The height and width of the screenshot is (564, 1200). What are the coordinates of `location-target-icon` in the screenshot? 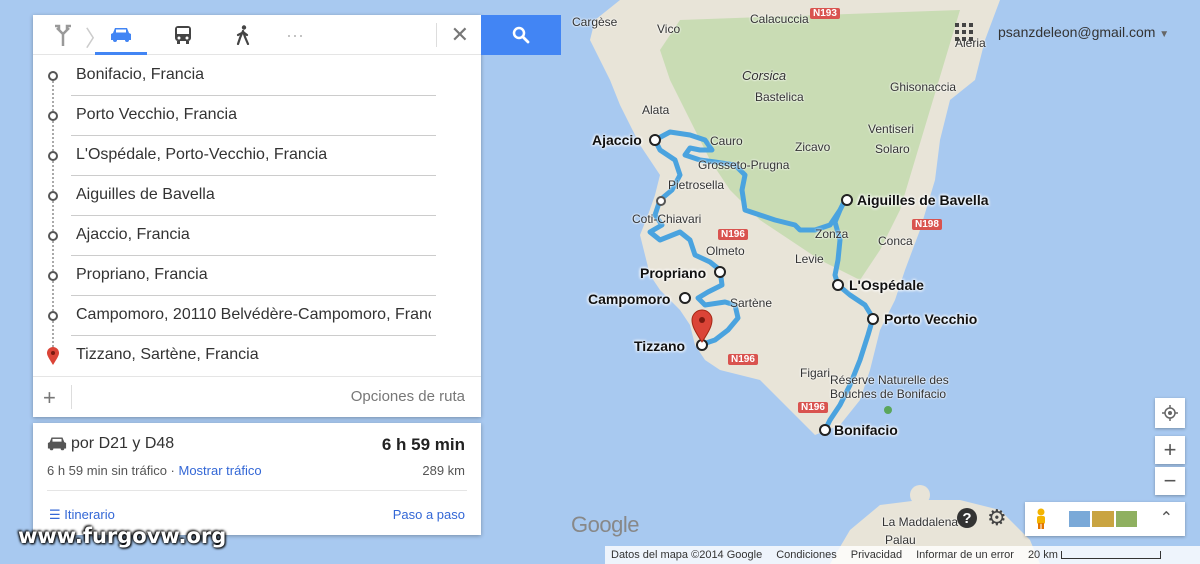 It's located at (1170, 413).